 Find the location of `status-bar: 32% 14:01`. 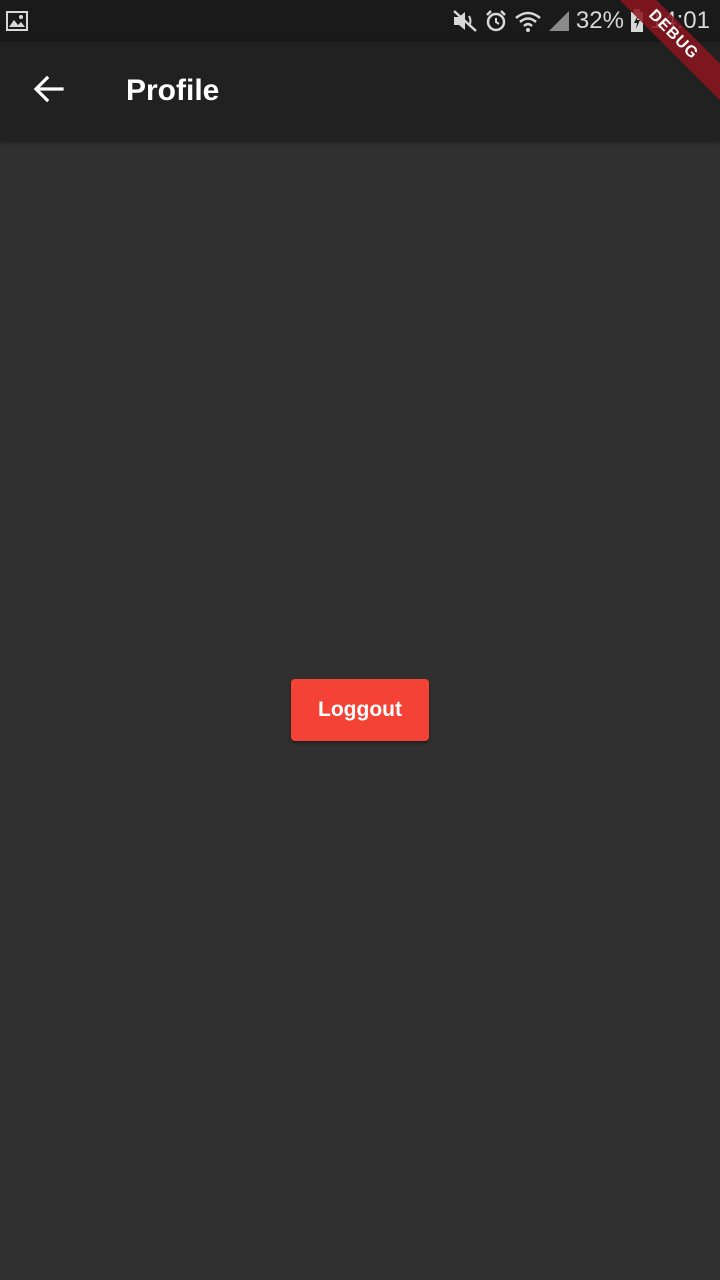

status-bar: 32% 14:01 is located at coordinates (360, 21).